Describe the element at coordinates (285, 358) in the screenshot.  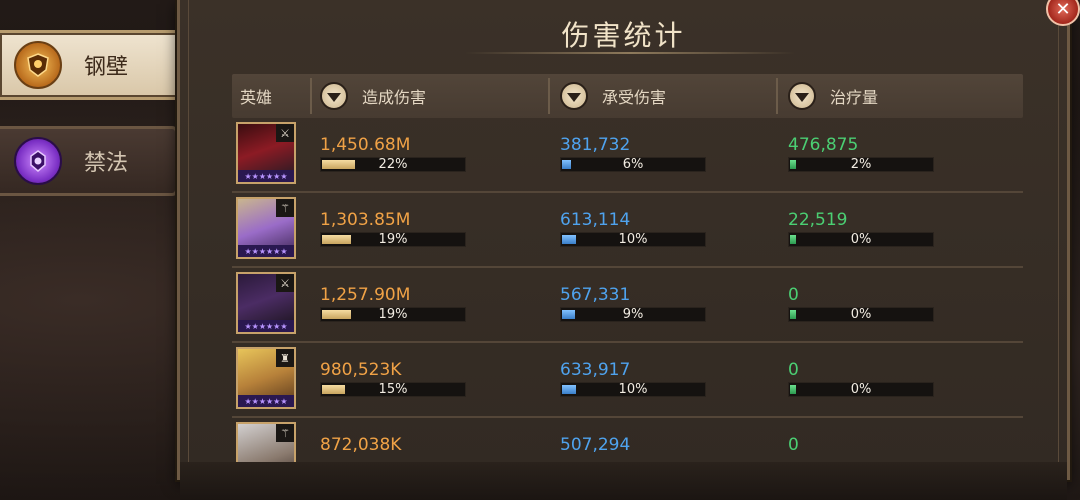
I see `rook-icon: ♜` at that location.